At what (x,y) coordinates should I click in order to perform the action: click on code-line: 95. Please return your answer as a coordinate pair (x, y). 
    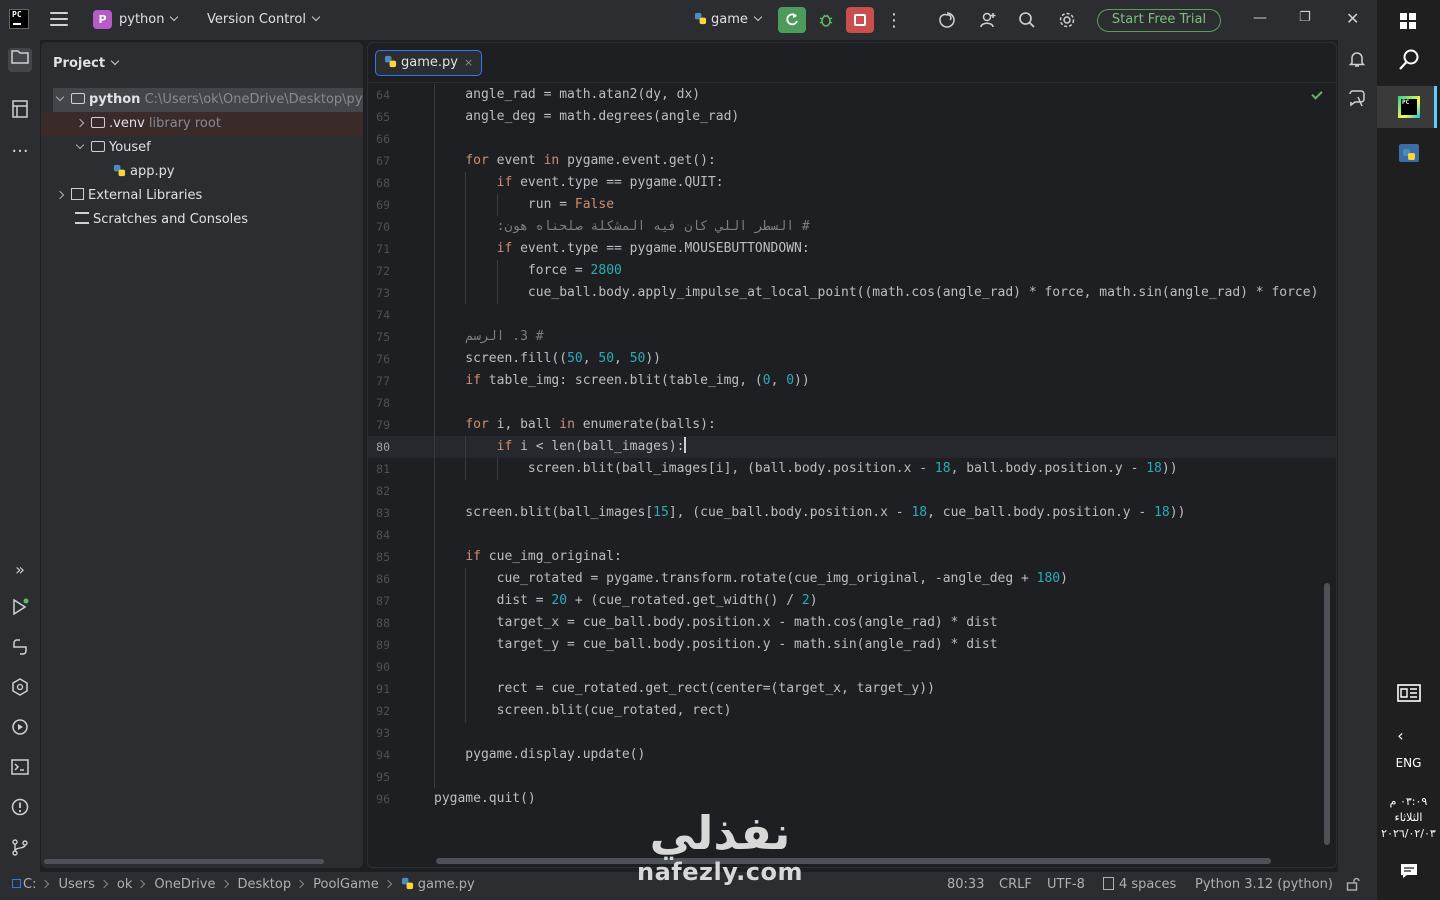
    Looking at the image, I should click on (852, 777).